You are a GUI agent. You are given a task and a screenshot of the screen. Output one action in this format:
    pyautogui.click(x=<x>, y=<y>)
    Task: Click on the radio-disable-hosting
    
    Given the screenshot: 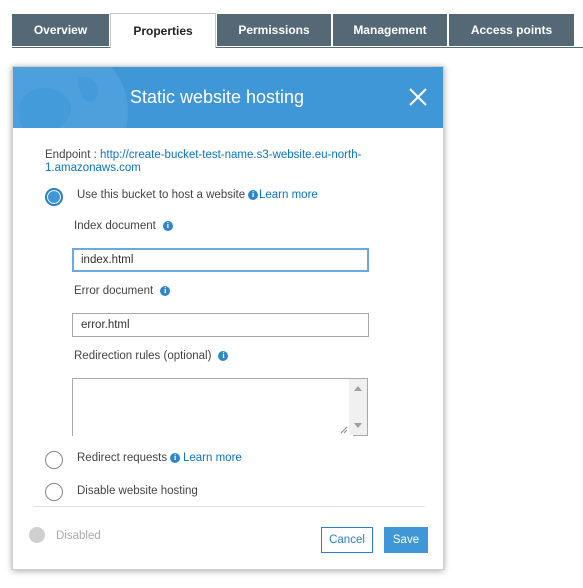 What is the action you would take?
    pyautogui.click(x=54, y=492)
    